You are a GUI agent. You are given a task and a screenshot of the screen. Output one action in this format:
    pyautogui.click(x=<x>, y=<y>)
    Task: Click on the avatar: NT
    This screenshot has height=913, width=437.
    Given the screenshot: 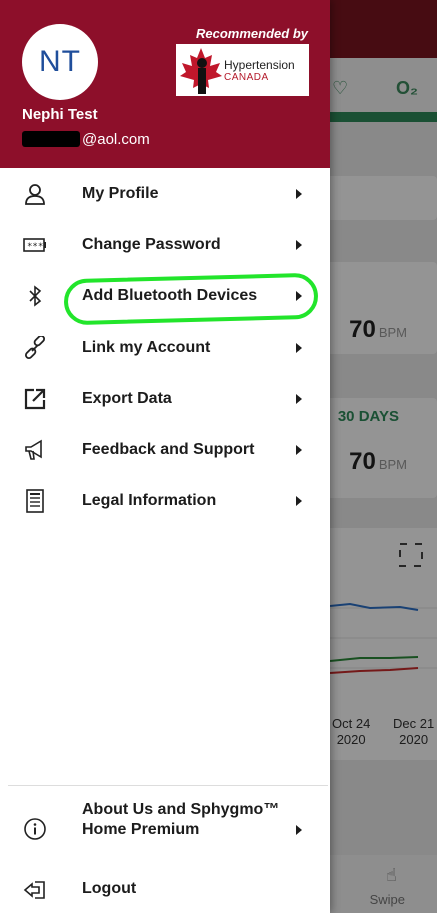 What is the action you would take?
    pyautogui.click(x=60, y=62)
    